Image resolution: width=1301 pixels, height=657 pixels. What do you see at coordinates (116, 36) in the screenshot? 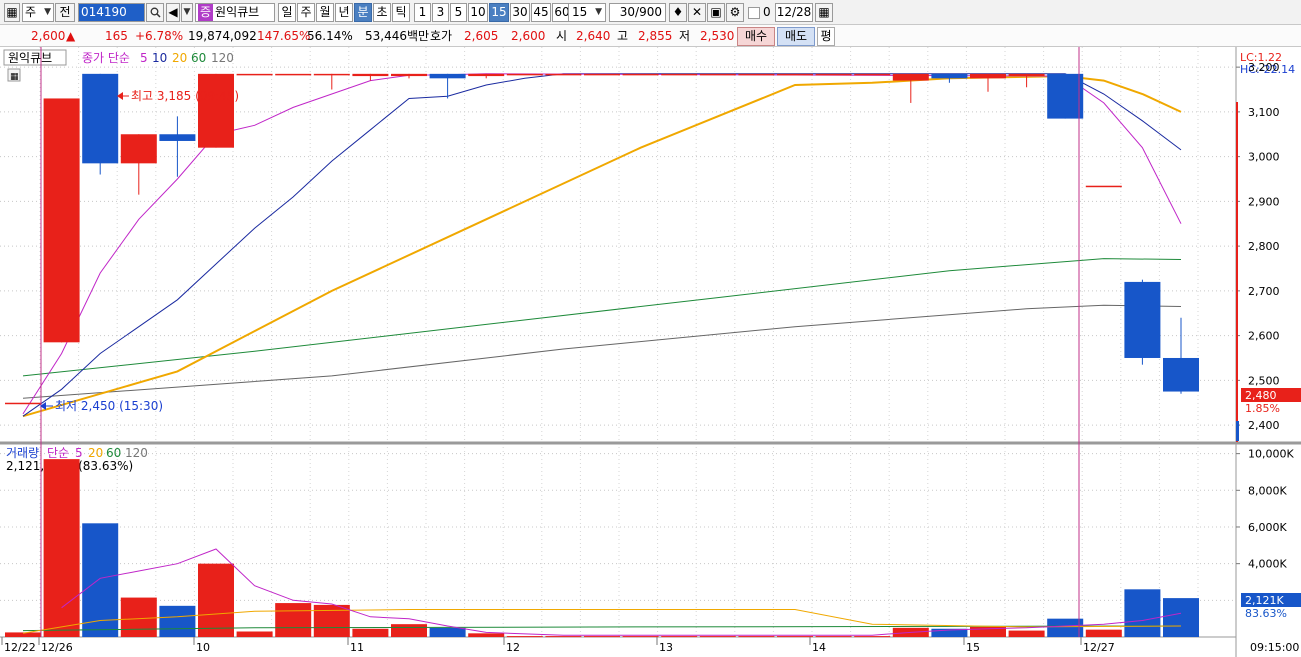
I see `change-amount: 165` at bounding box center [116, 36].